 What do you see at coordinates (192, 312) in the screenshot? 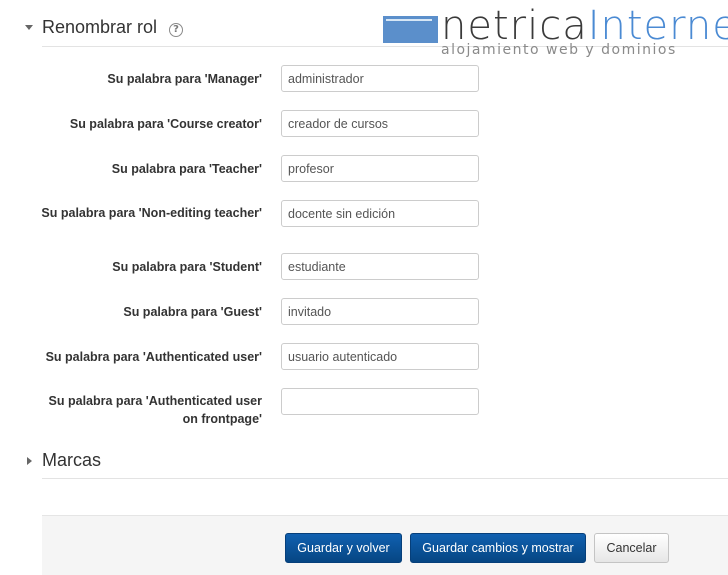
I see `field-label: Su palabra para 'Guest'` at bounding box center [192, 312].